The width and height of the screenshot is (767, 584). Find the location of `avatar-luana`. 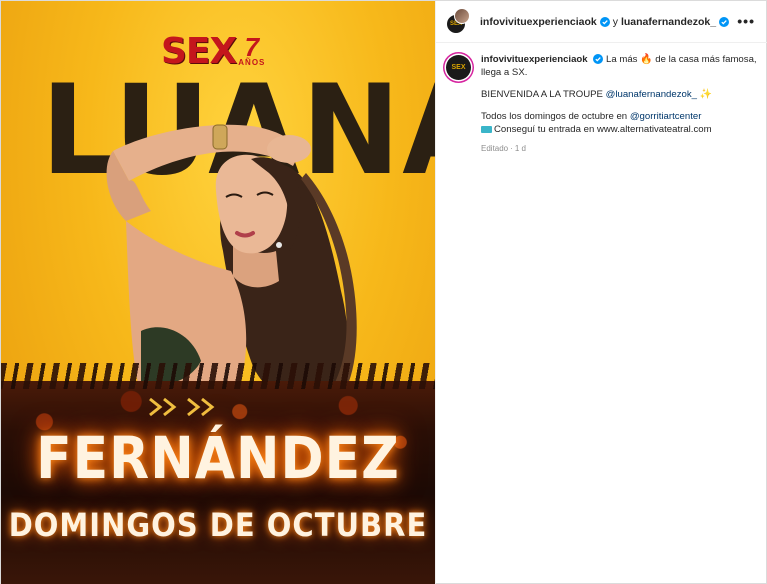

avatar-luana is located at coordinates (462, 15).